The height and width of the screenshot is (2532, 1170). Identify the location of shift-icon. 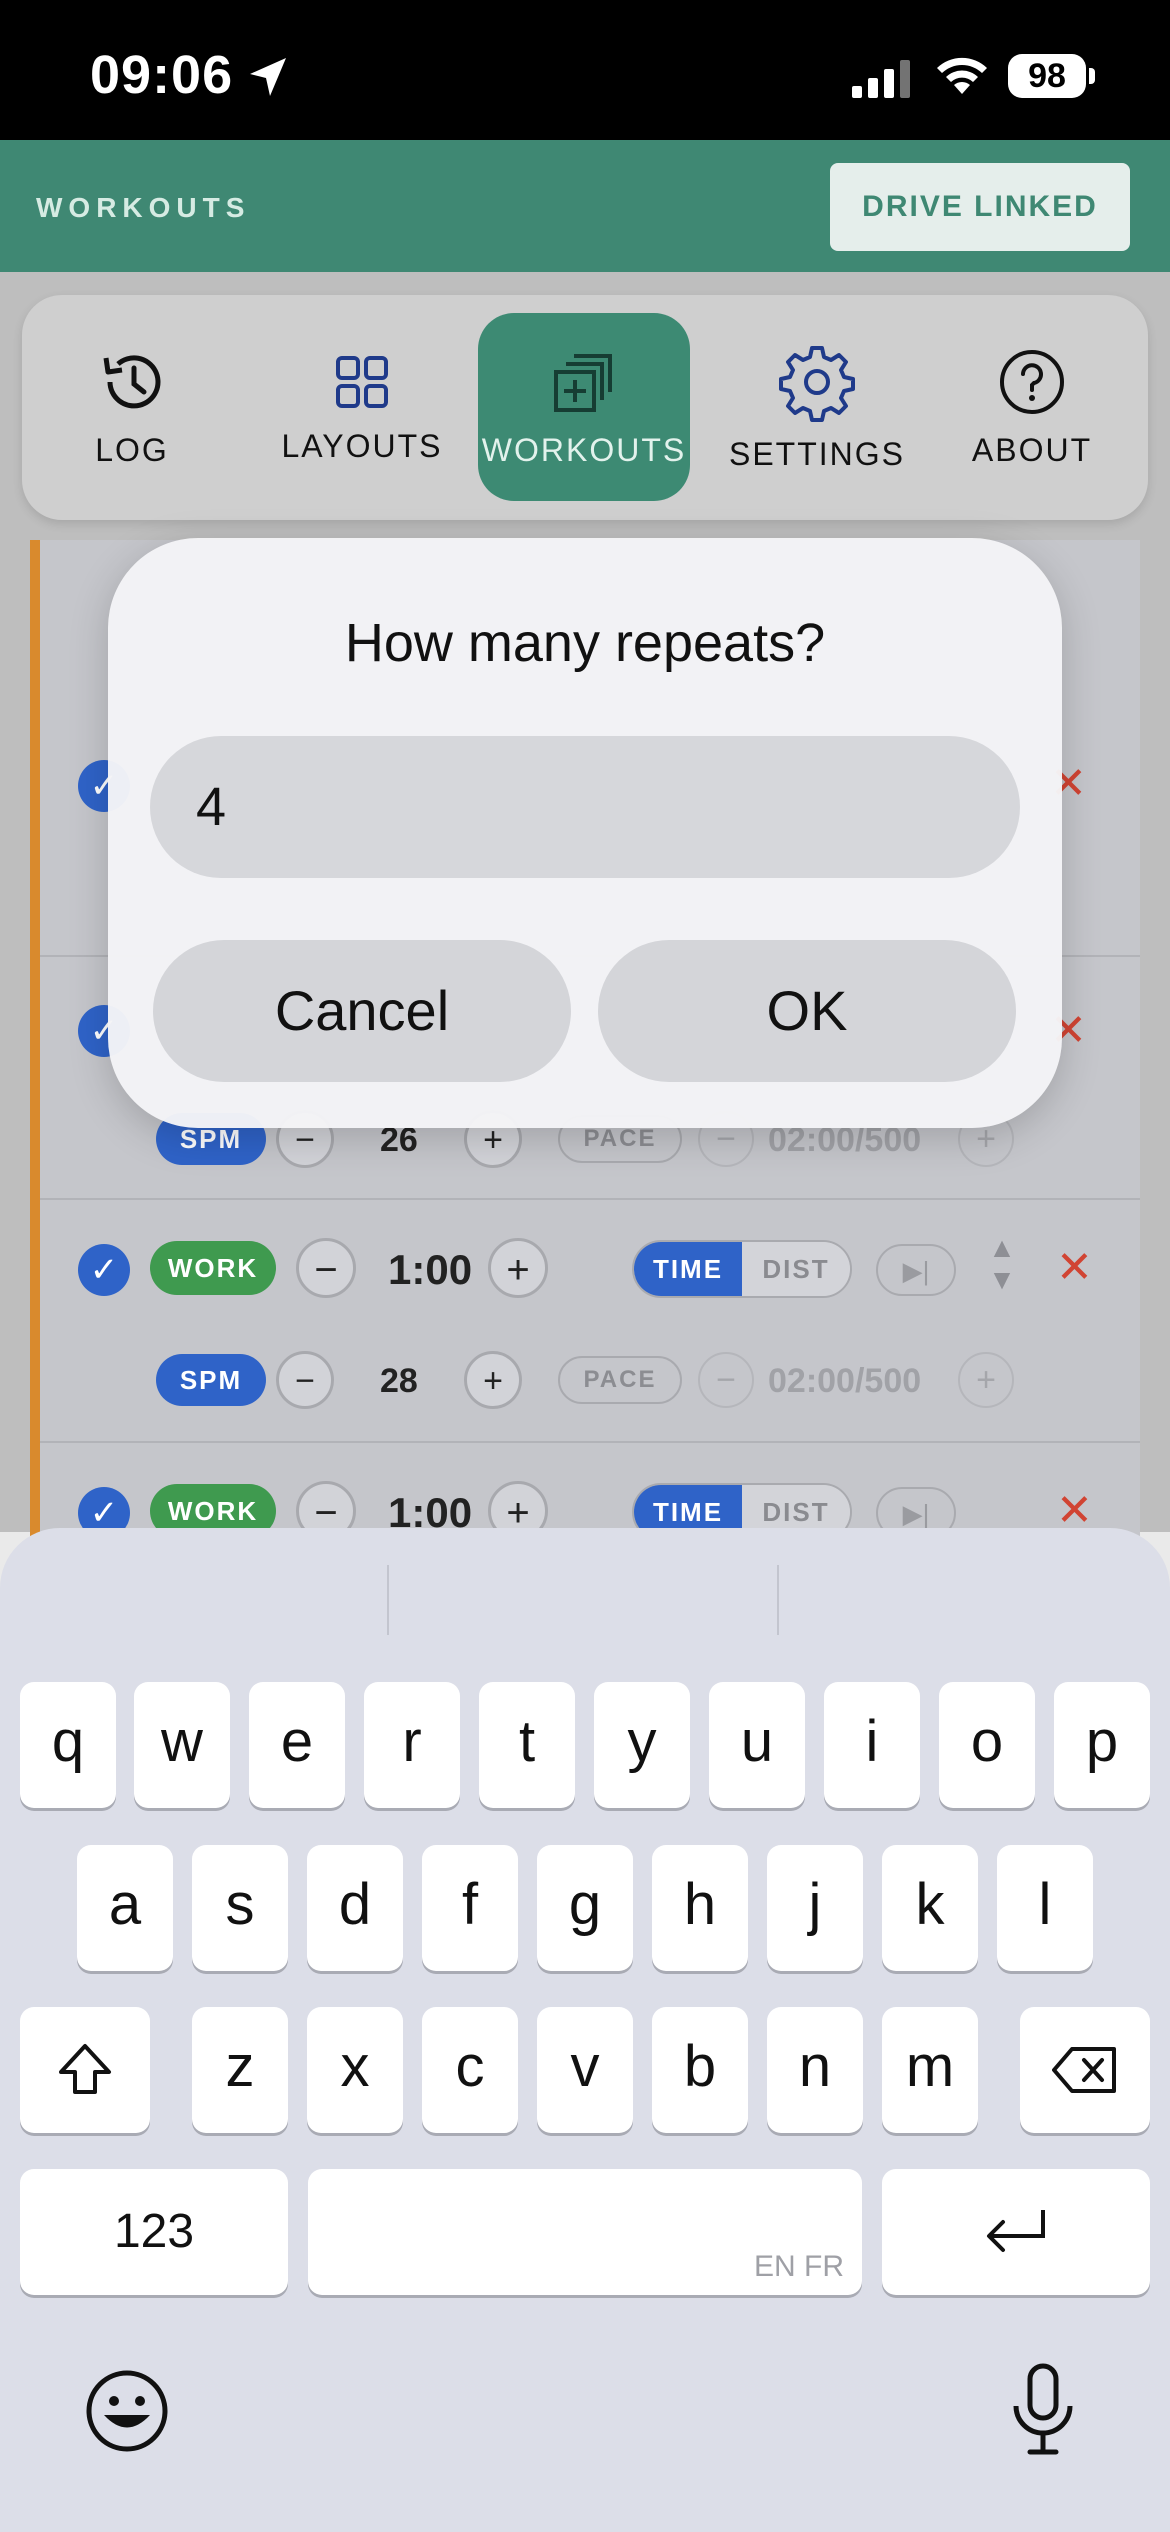
(85, 2069).